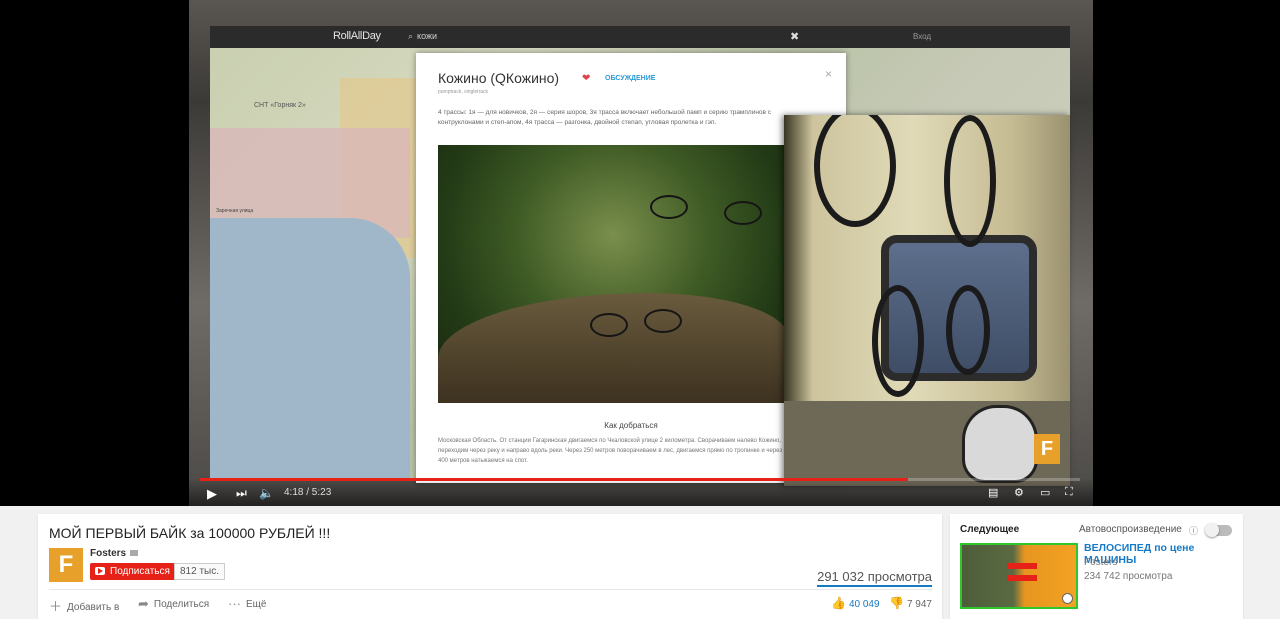 The image size is (1280, 619). Describe the element at coordinates (1130, 529) in the screenshot. I see `autoplay-label: Автовоспроизведение` at that location.